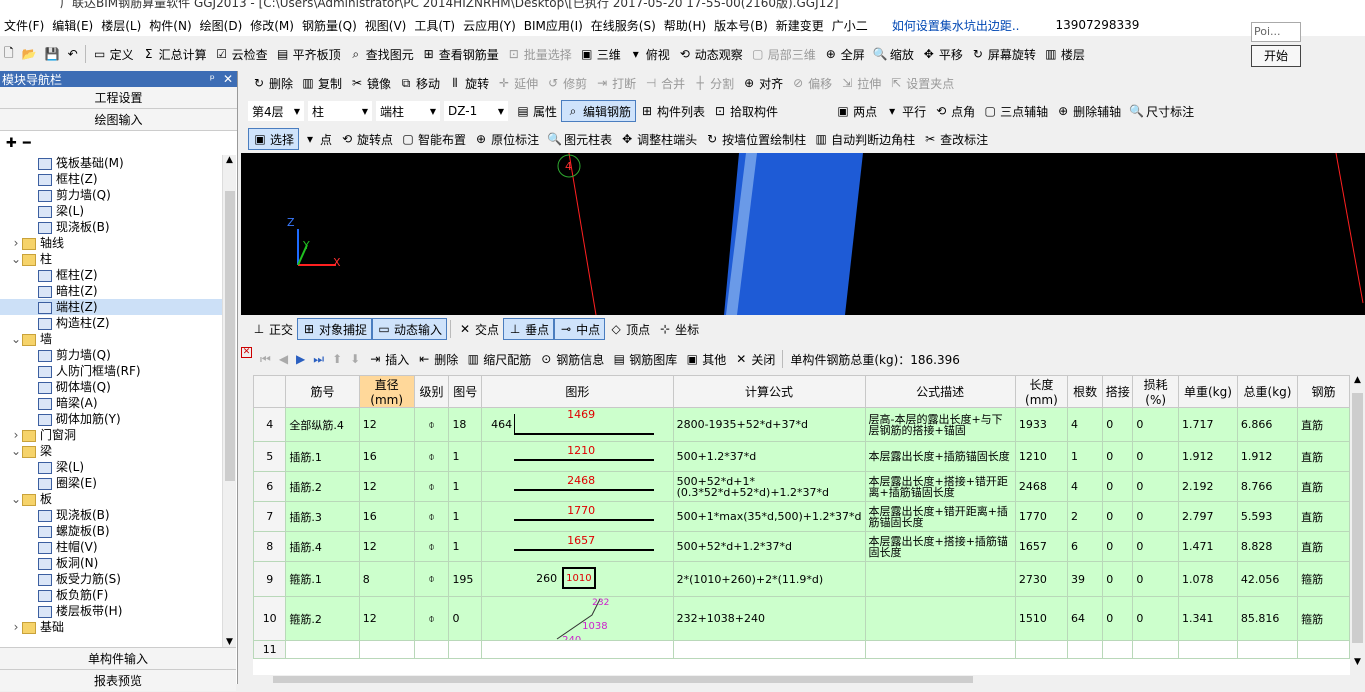 Image resolution: width=1365 pixels, height=692 pixels. What do you see at coordinates (1041, 579) in the screenshot?
I see `length-cell: 2730` at bounding box center [1041, 579].